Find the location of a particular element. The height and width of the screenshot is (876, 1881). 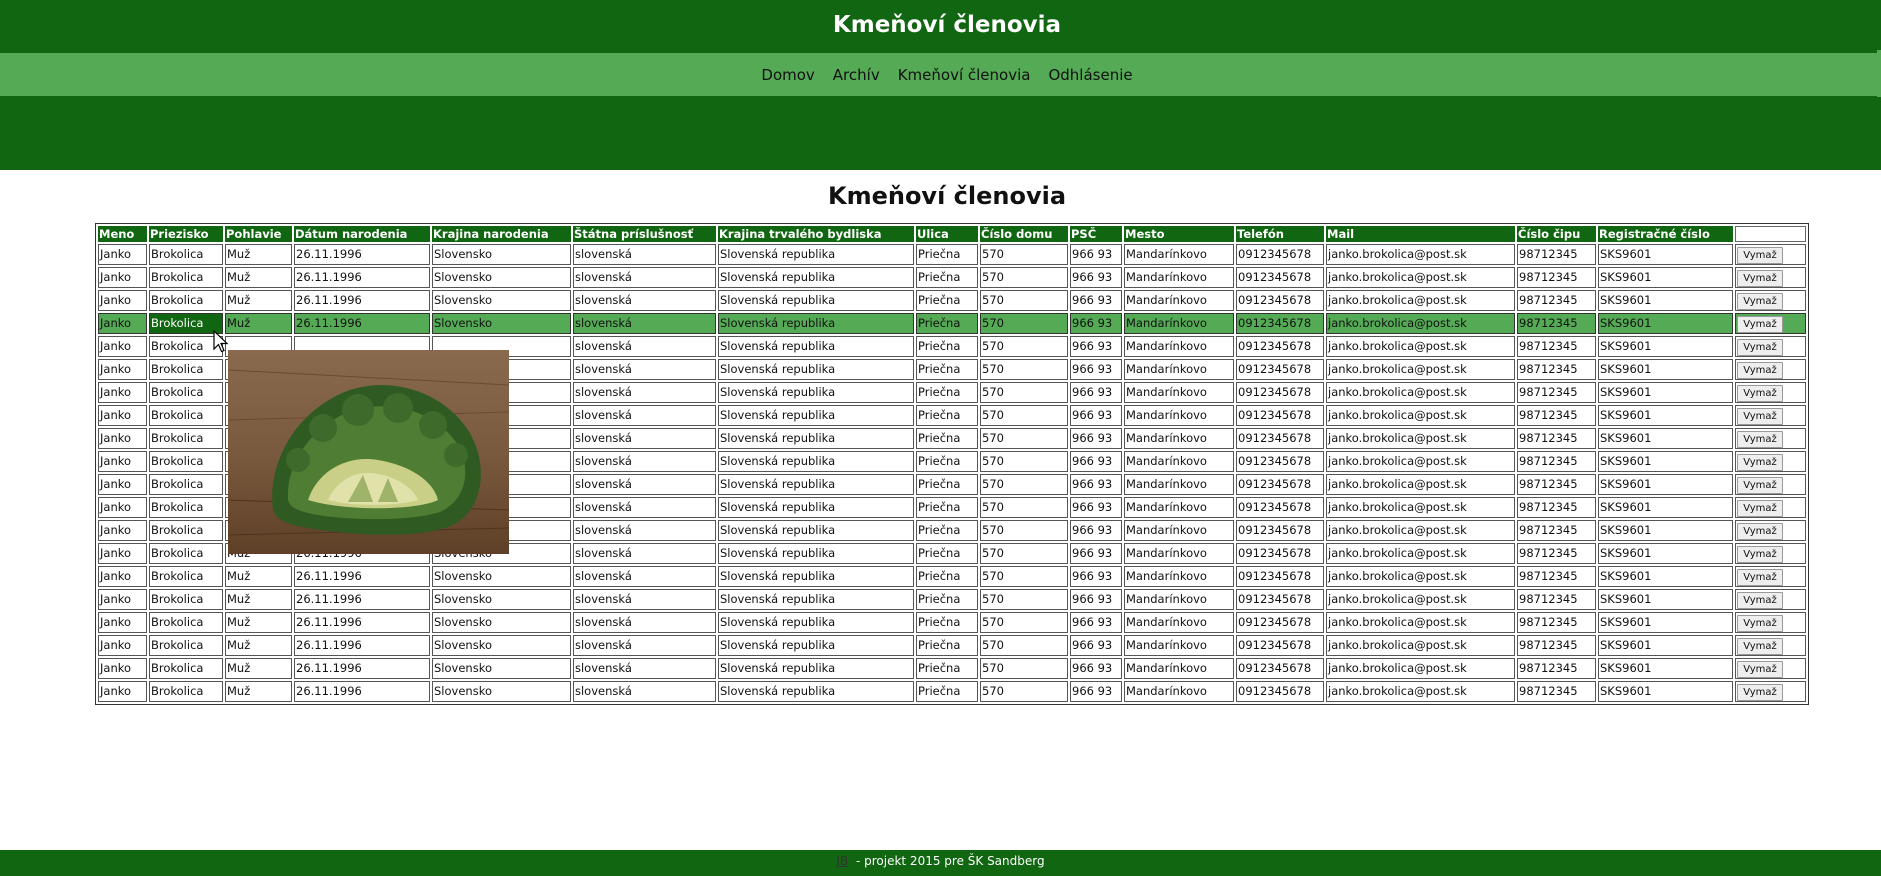

site-footer: JB - projekt 2015 pre ŠK Sandberg is located at coordinates (940, 863).